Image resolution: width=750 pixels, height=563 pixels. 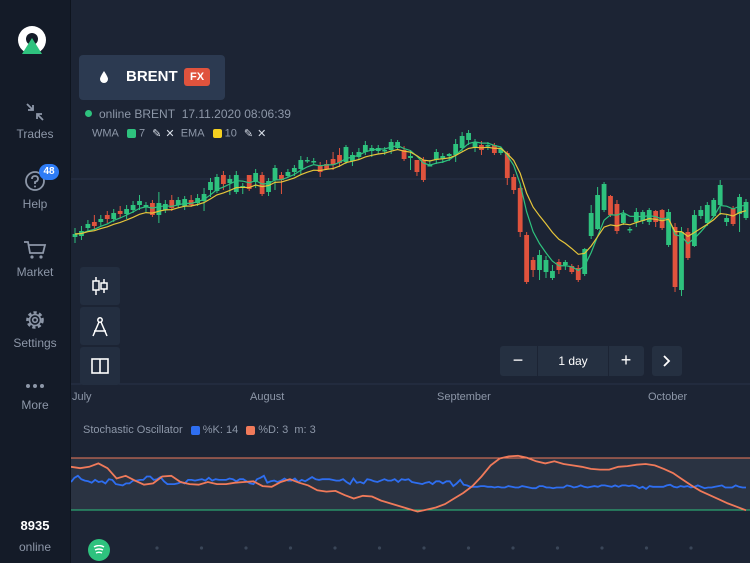 I want to click on compass-icon, so click(x=100, y=327).